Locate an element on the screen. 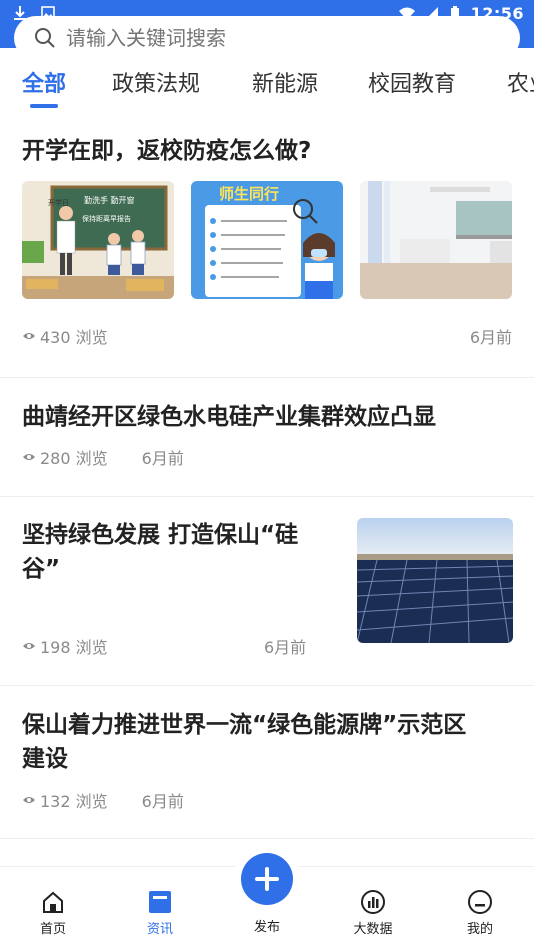  article-meta: 198 浏览 is located at coordinates (65, 646).